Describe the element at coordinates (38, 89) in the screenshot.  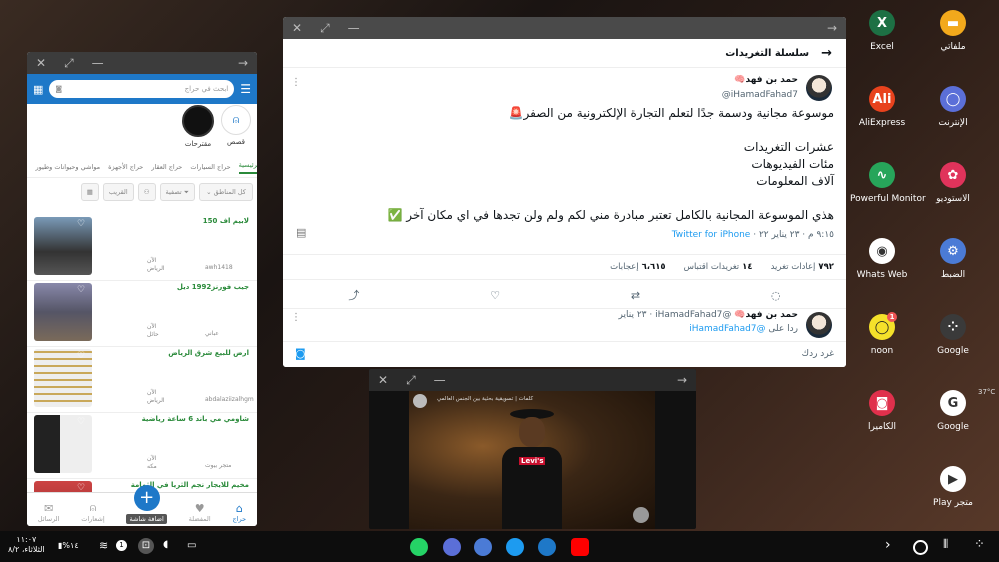
I see `grid-icon: ▦` at that location.